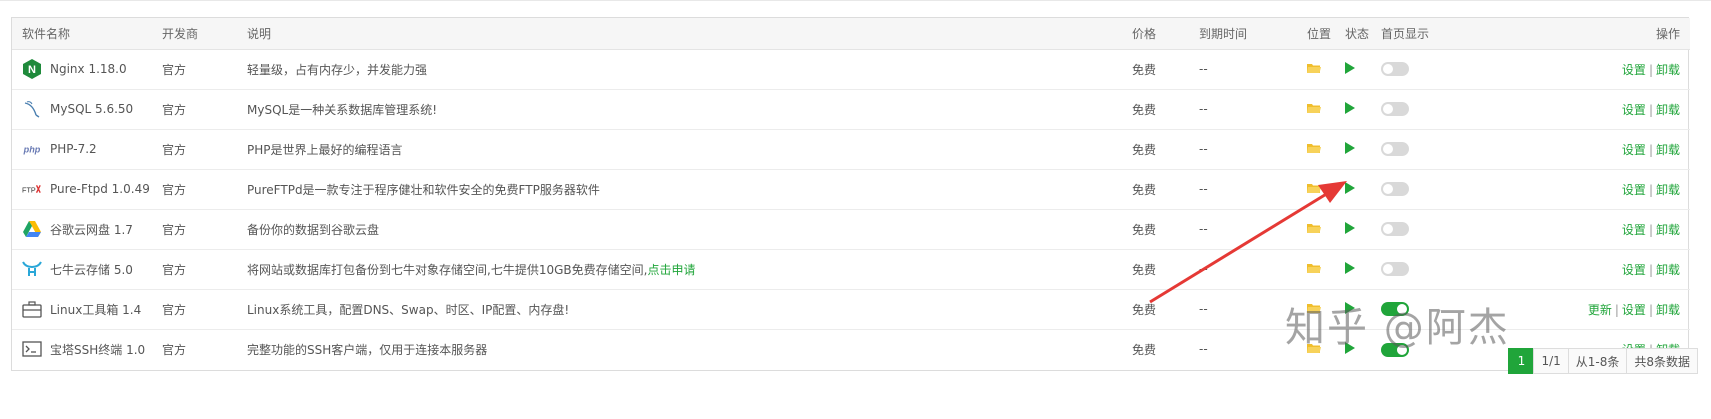  I want to click on page-total: 共8条数据, so click(1662, 361).